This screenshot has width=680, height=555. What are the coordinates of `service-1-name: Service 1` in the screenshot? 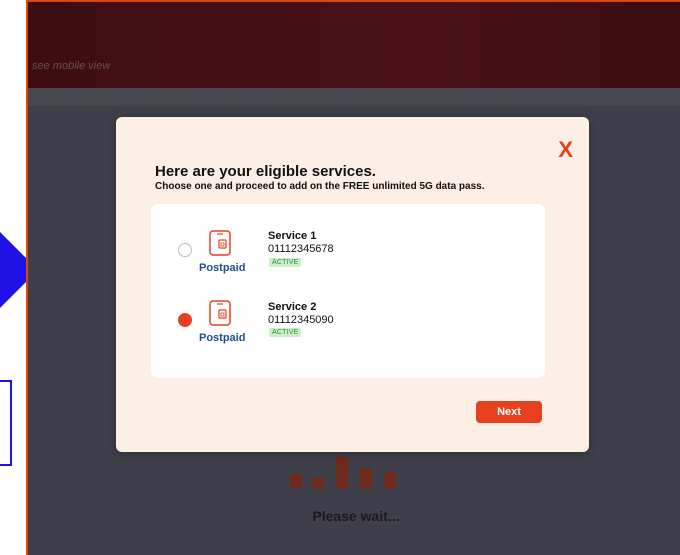 It's located at (292, 236).